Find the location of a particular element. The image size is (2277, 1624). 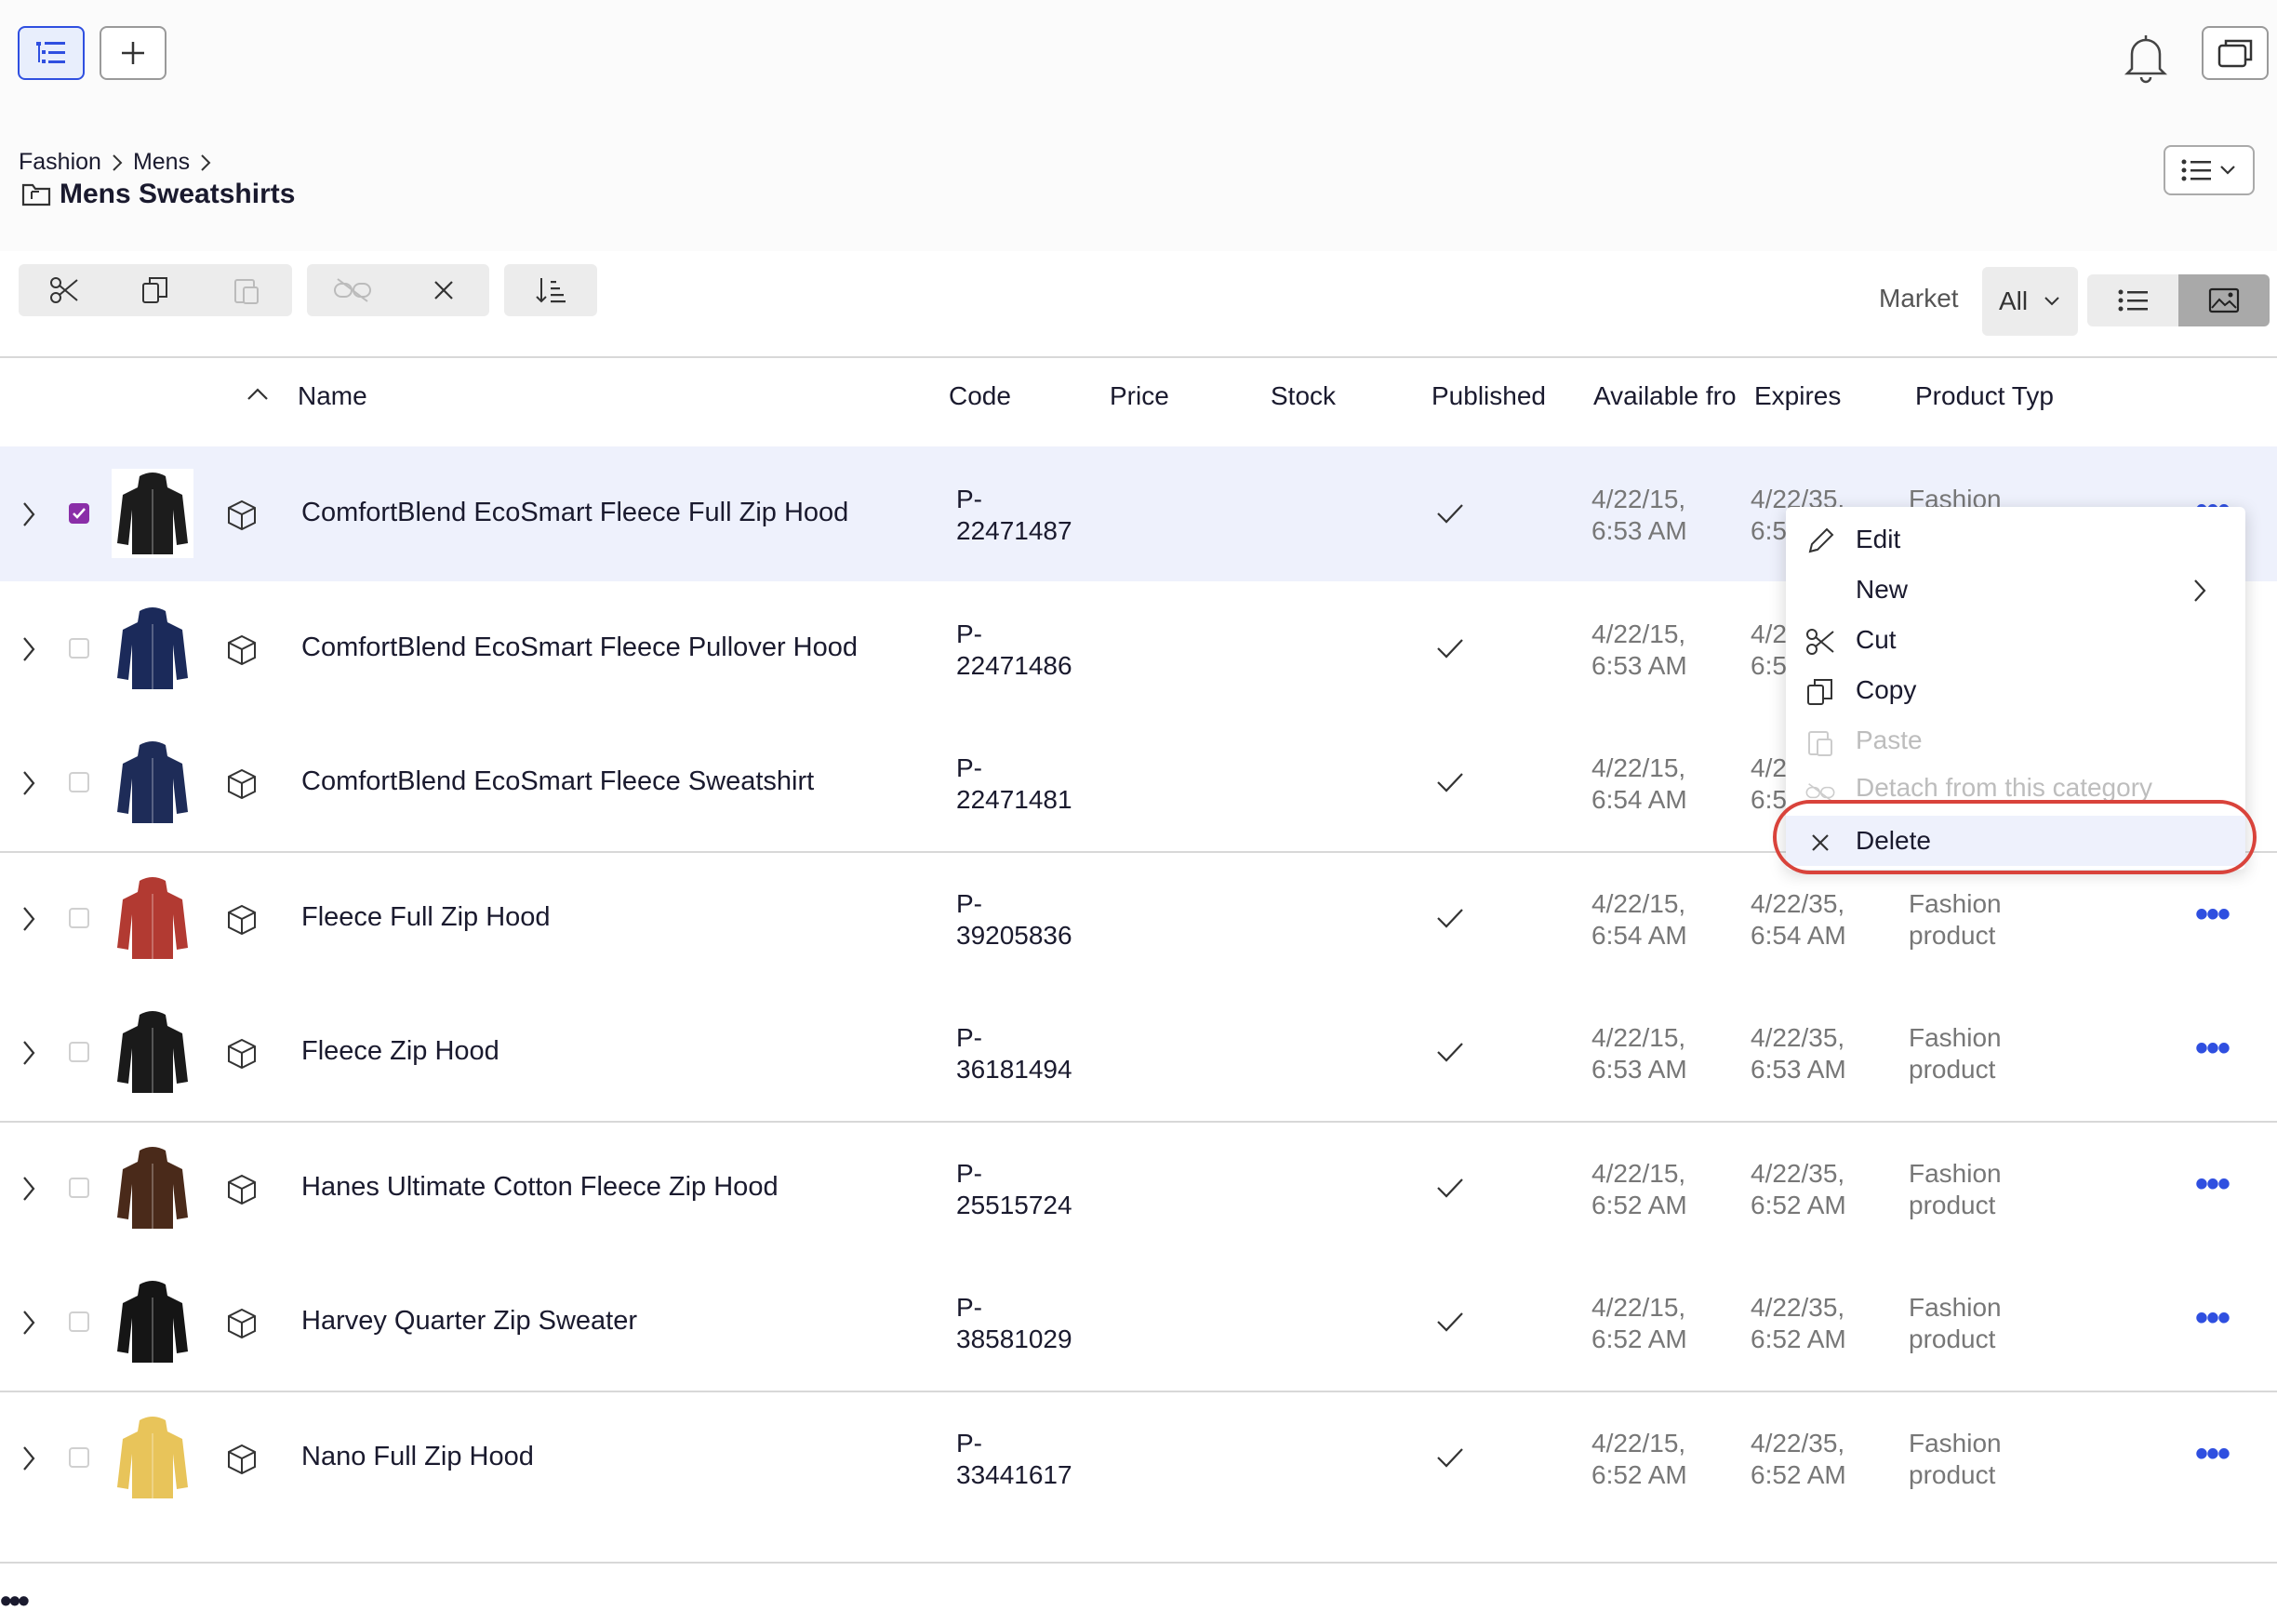

available-from: 4/22/15, 6:53 AM is located at coordinates (1639, 516).